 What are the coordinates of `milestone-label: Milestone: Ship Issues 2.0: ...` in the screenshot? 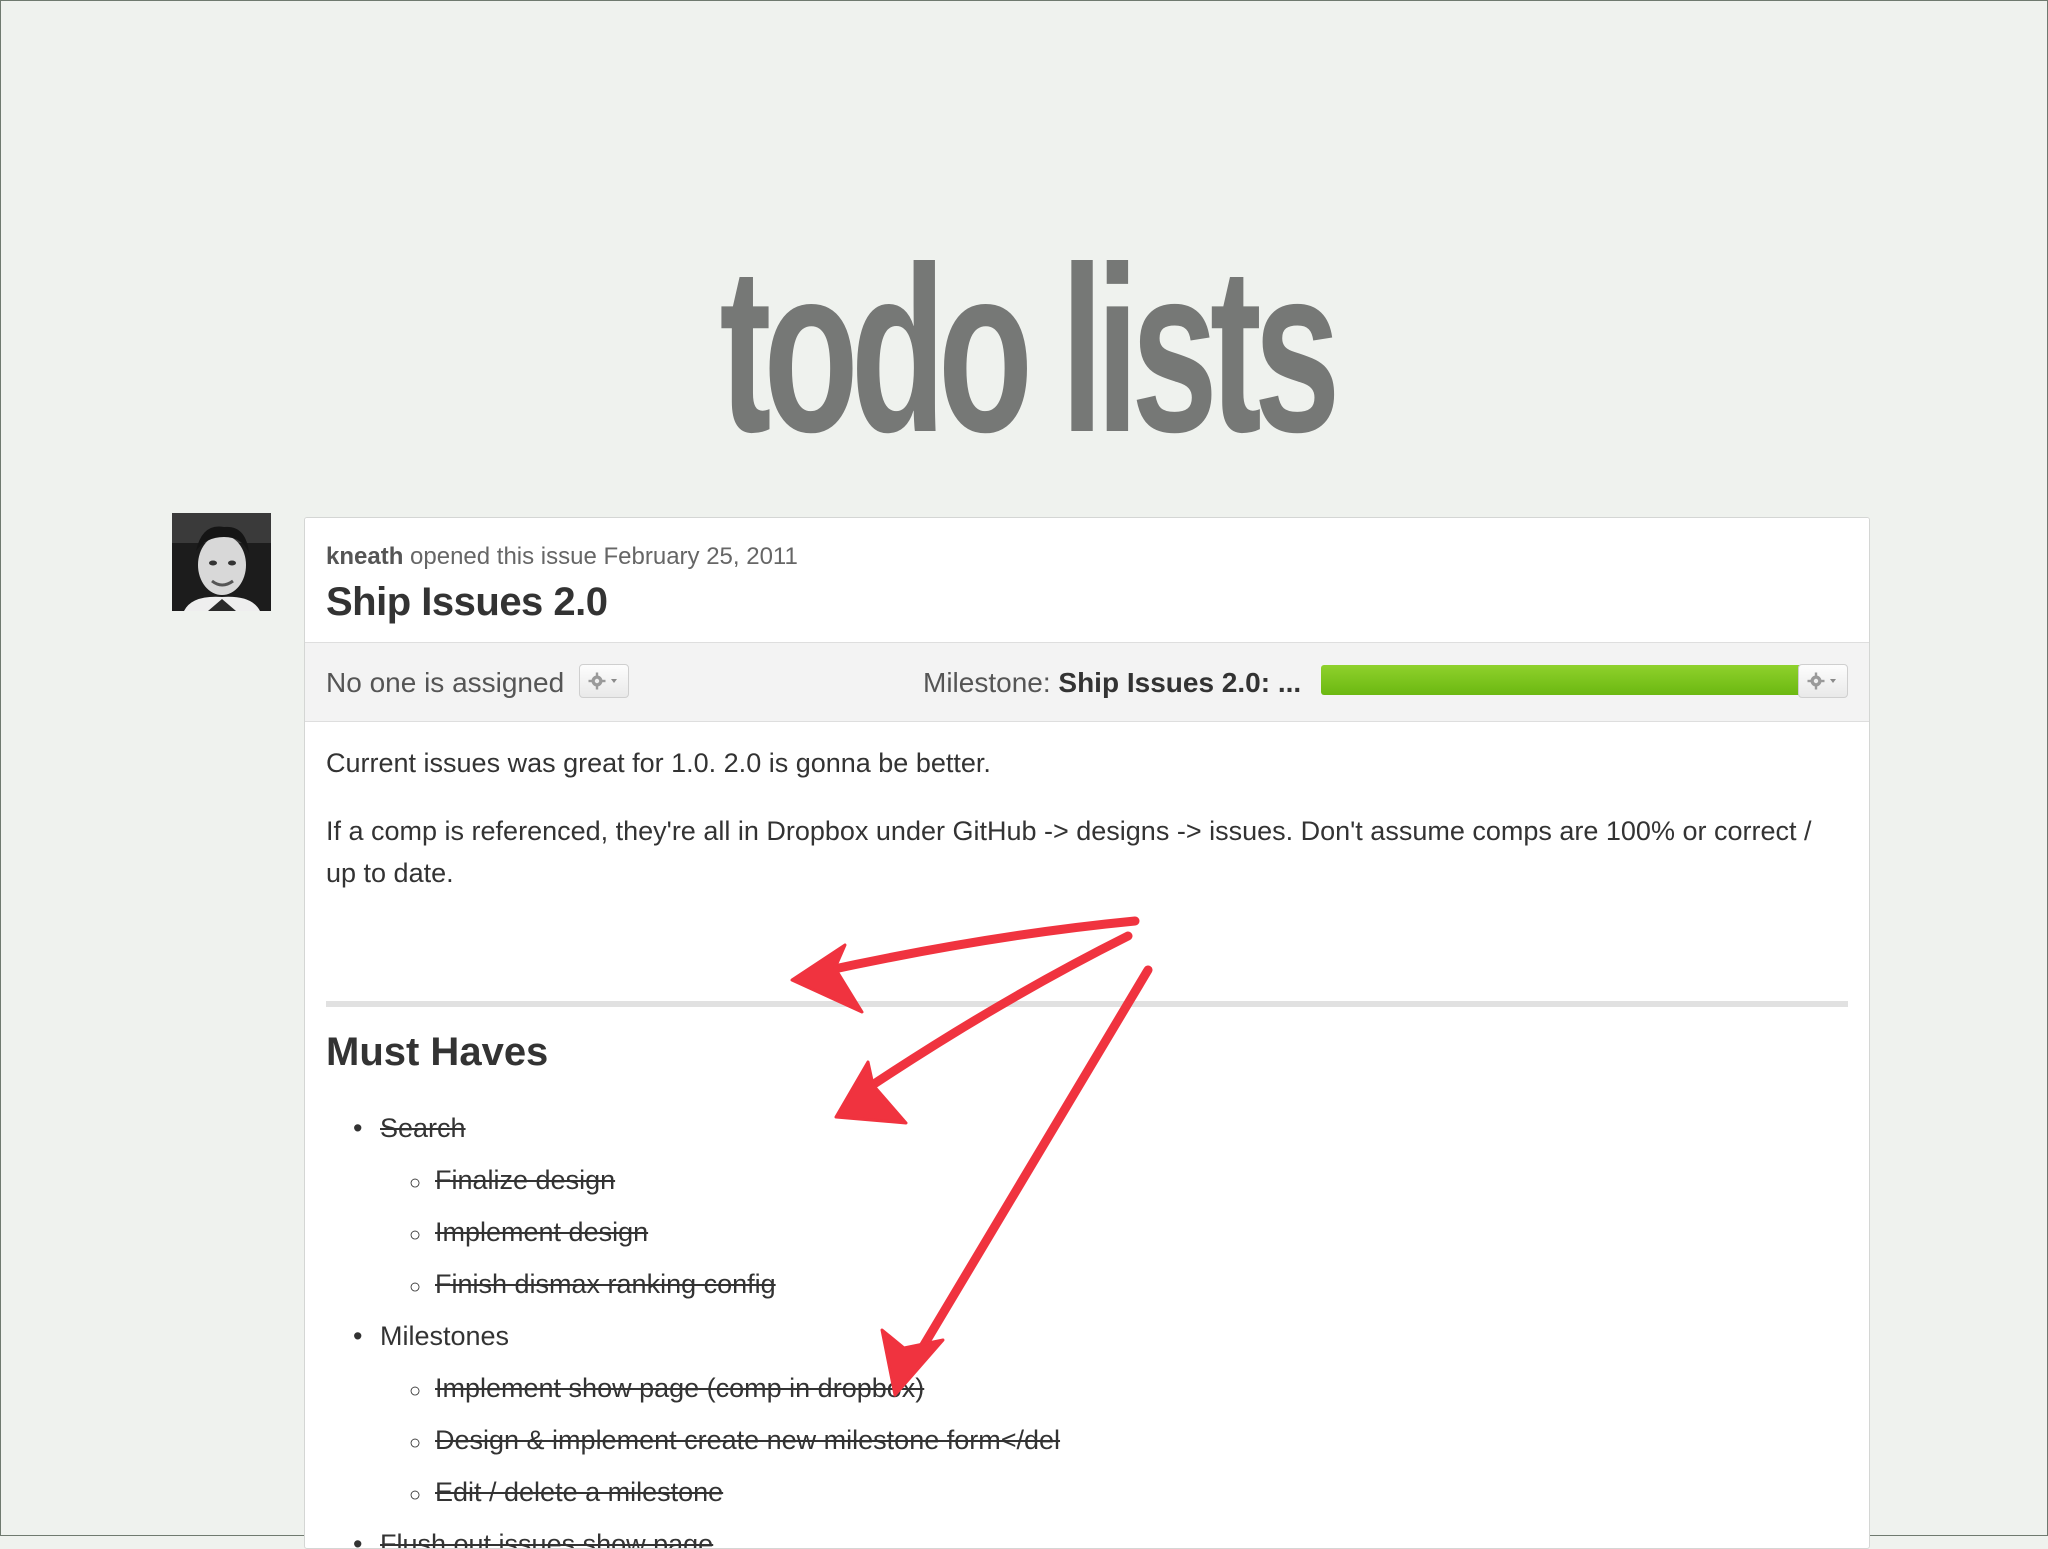 It's located at (1112, 683).